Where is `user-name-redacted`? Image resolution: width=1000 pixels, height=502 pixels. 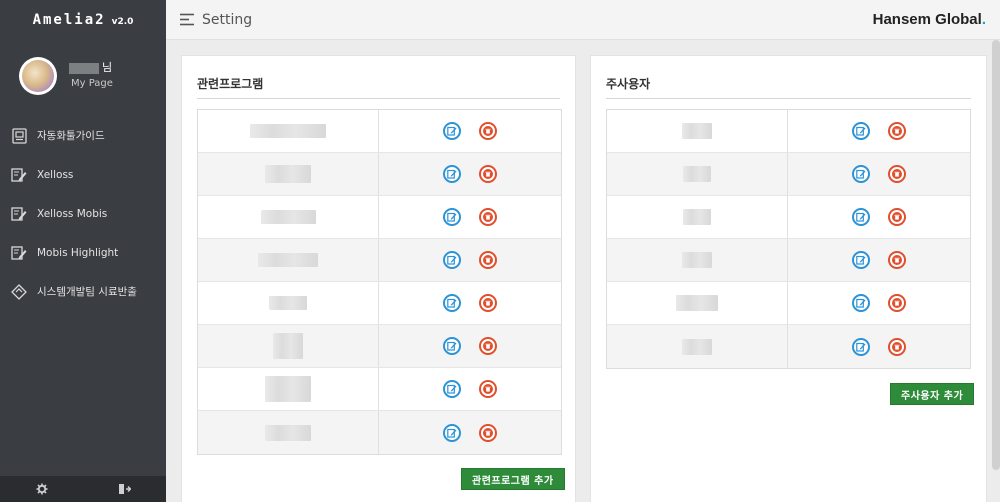
user-name-redacted is located at coordinates (84, 68).